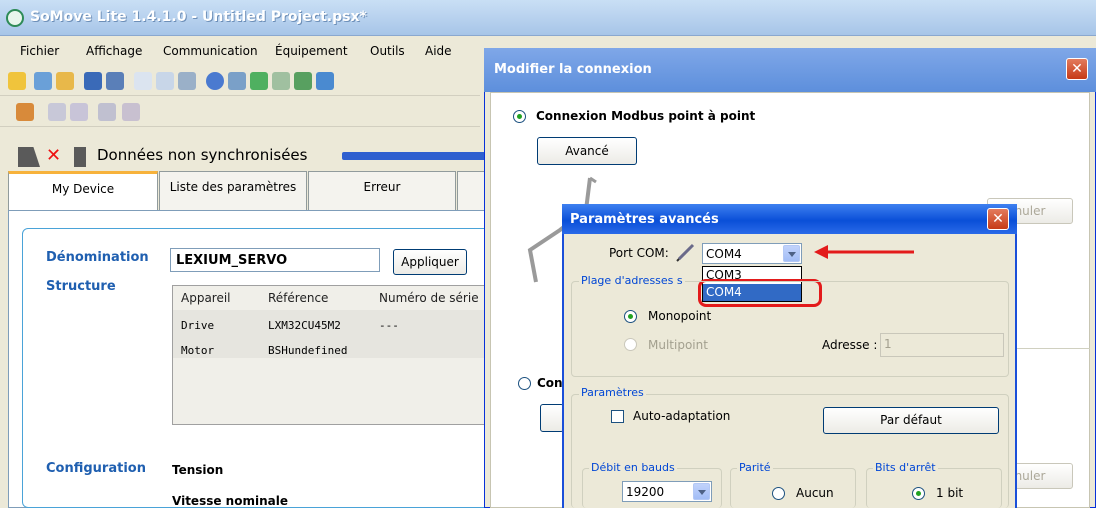  What do you see at coordinates (755, 467) in the screenshot?
I see `parity-label: Parité` at bounding box center [755, 467].